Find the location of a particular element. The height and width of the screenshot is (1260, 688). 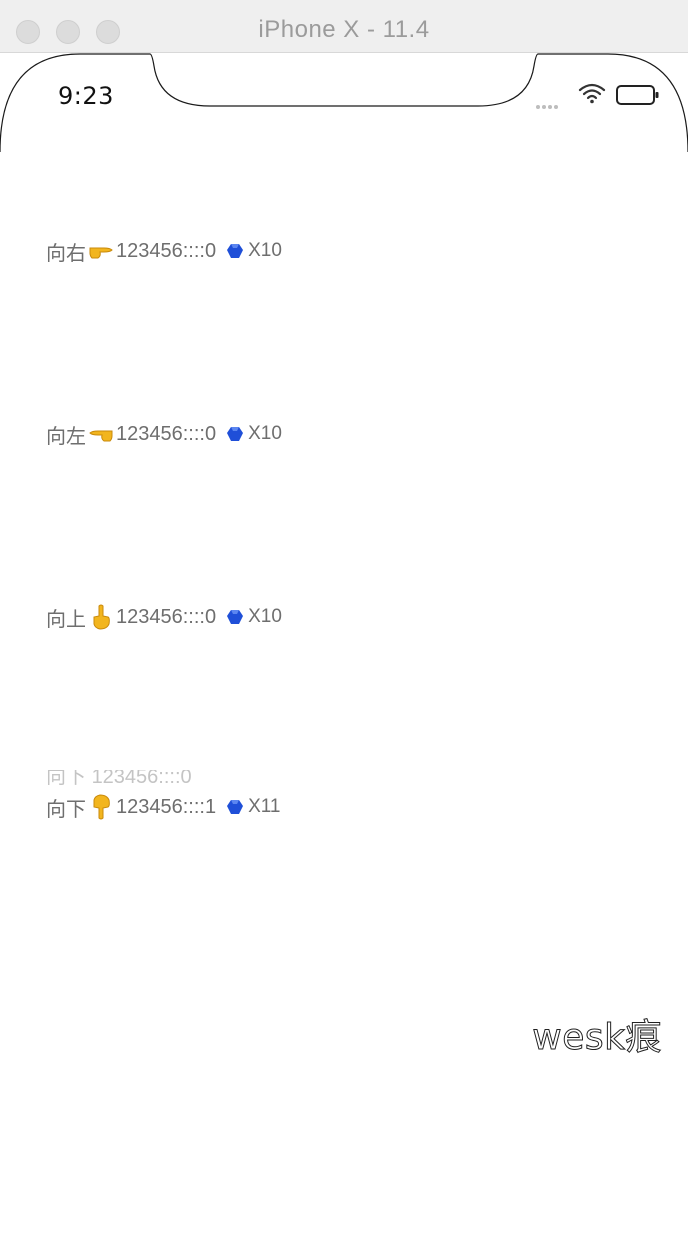

pointing-right-icon is located at coordinates (101, 253).